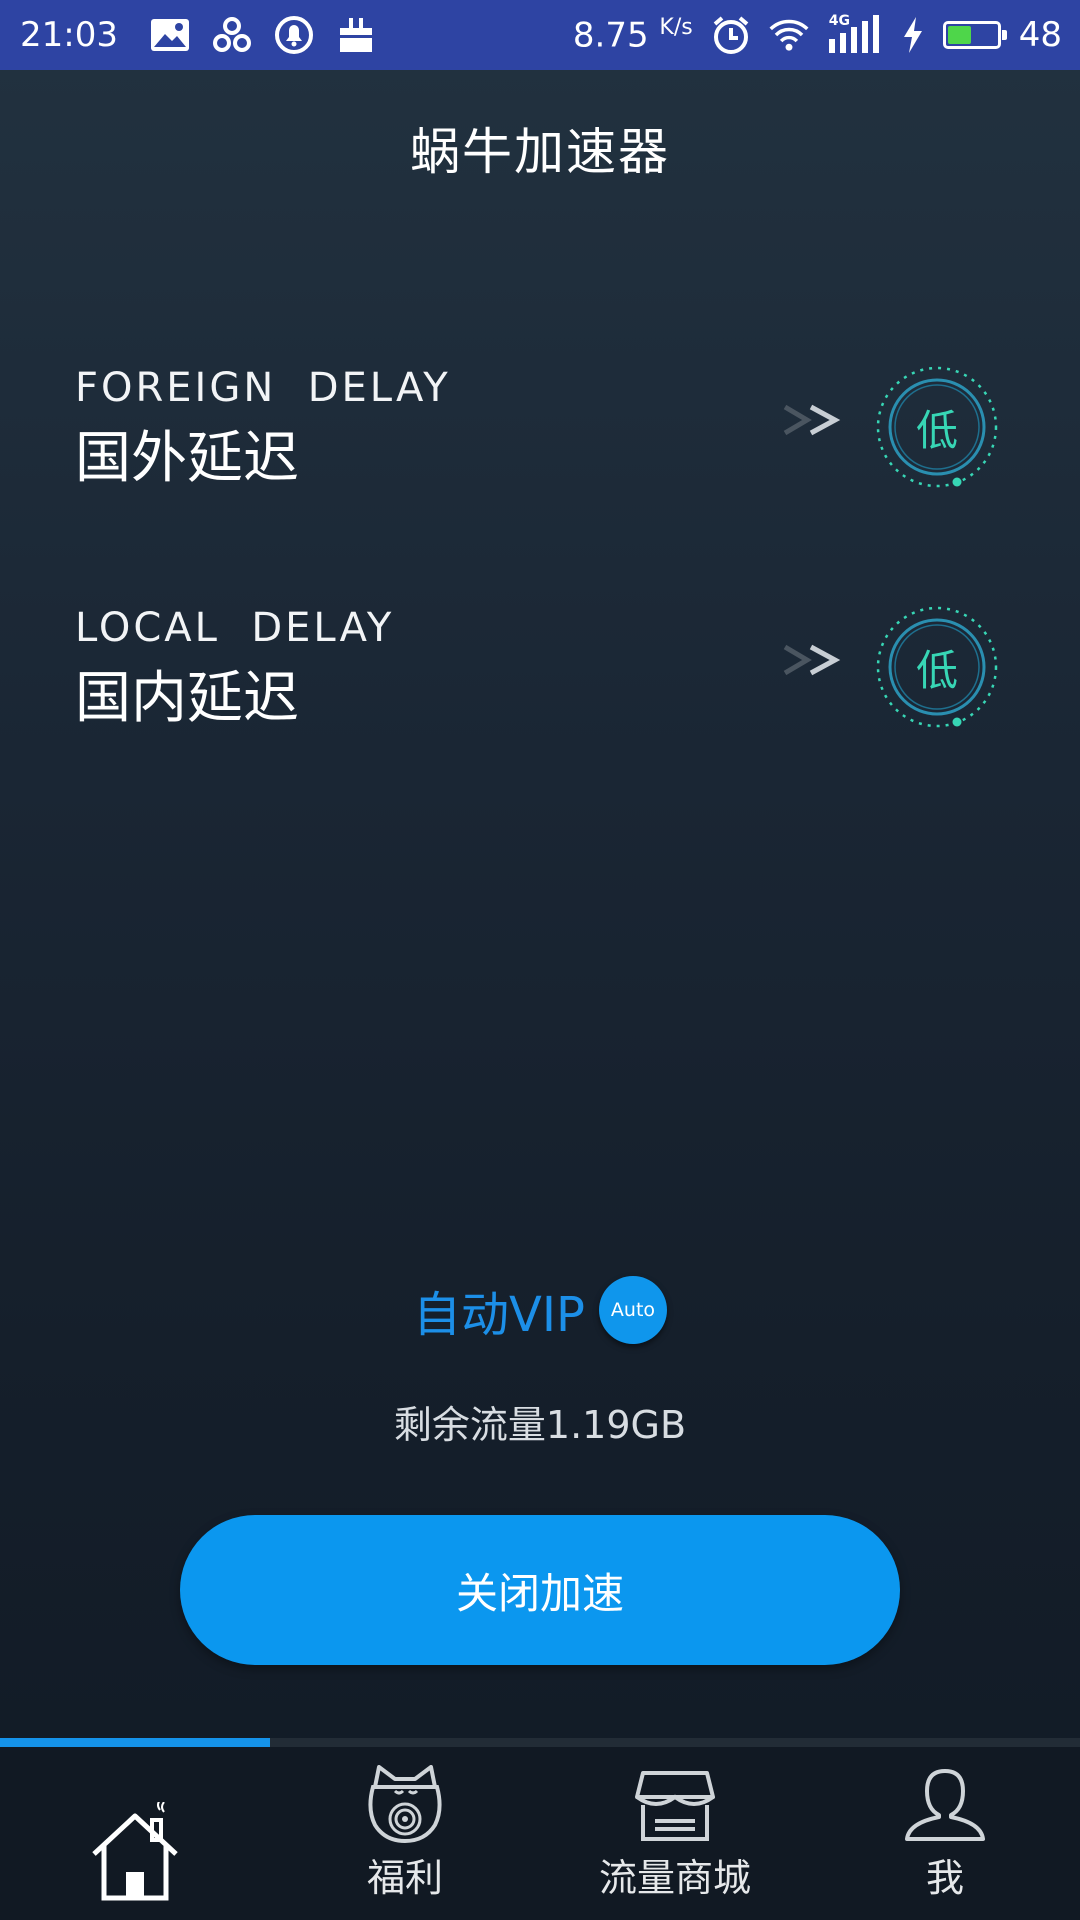 The height and width of the screenshot is (1920, 1080). Describe the element at coordinates (632, 1310) in the screenshot. I see `auto-badge: Auto` at that location.